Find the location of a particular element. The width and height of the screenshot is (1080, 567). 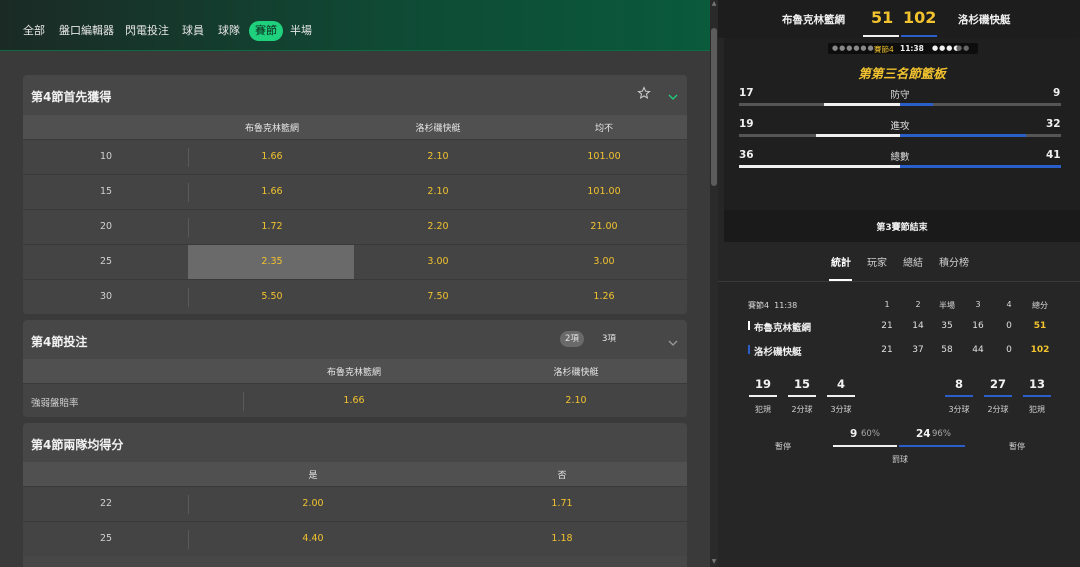

nav-bet-builder: 盤口編輯器 is located at coordinates (86, 31).